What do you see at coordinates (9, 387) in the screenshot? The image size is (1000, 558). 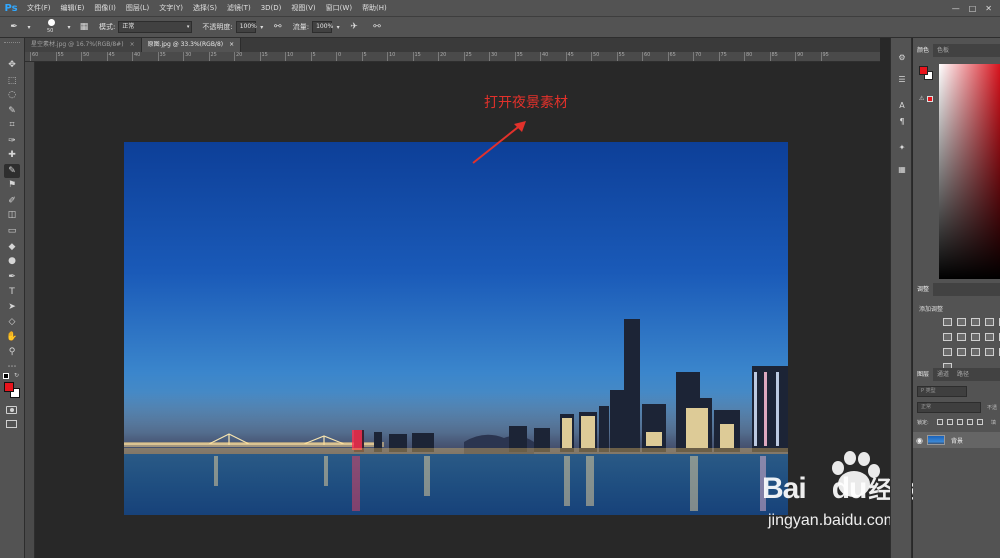 I see `foreground-color-swatch` at bounding box center [9, 387].